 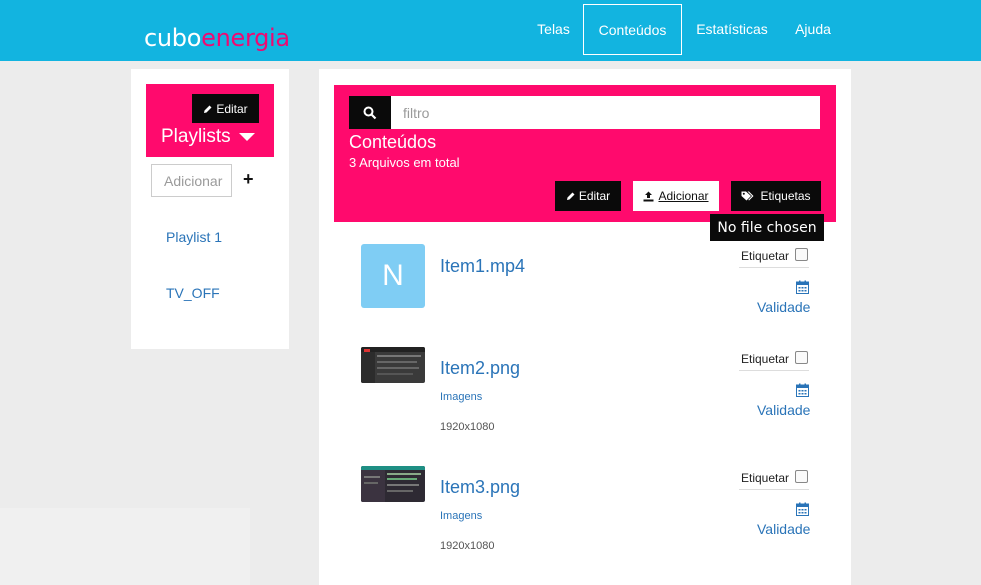 I want to click on brand-logo: cuboenergia, so click(x=217, y=38).